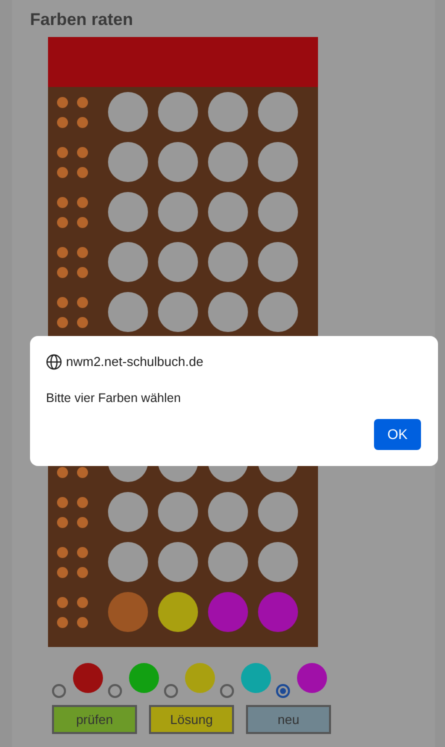  Describe the element at coordinates (94, 719) in the screenshot. I see `game-button: prüfen` at that location.